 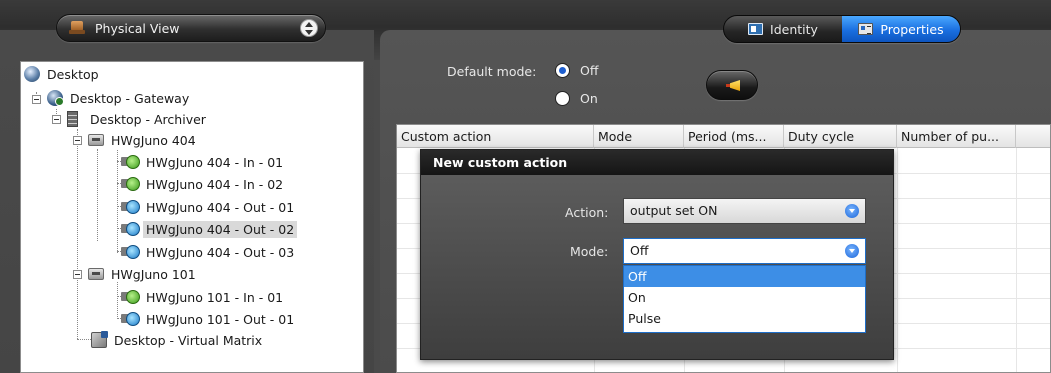 I want to click on properties-icon, so click(x=866, y=29).